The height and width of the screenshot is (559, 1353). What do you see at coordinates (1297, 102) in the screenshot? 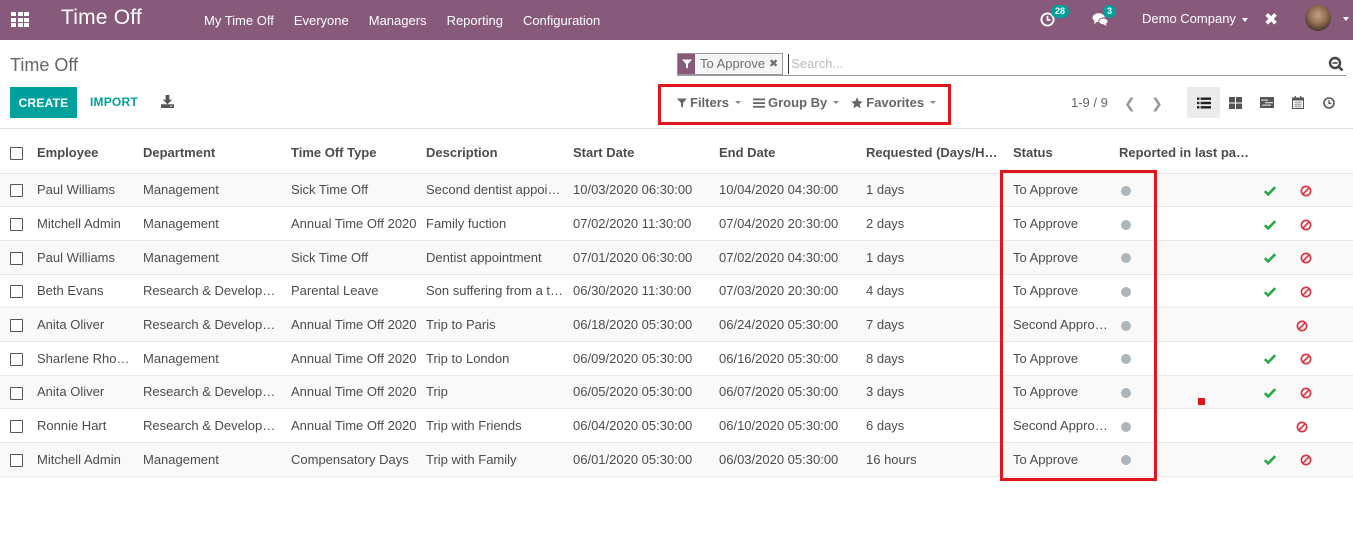
I see `view-calendar-button` at bounding box center [1297, 102].